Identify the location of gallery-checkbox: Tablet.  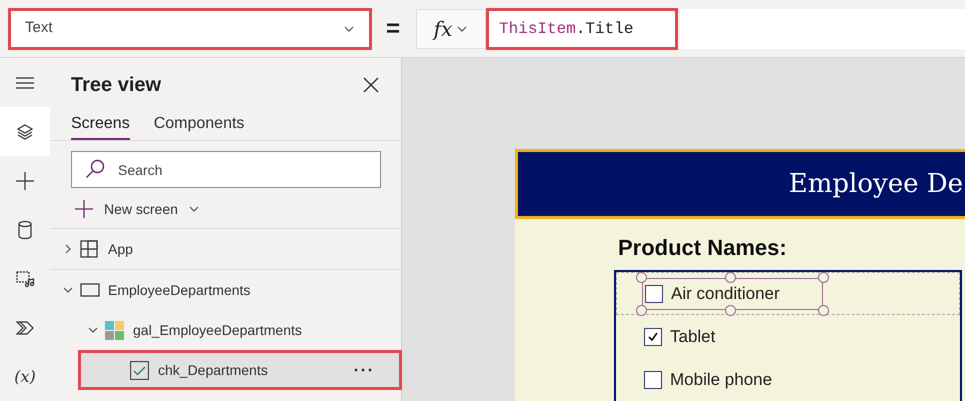
(699, 336).